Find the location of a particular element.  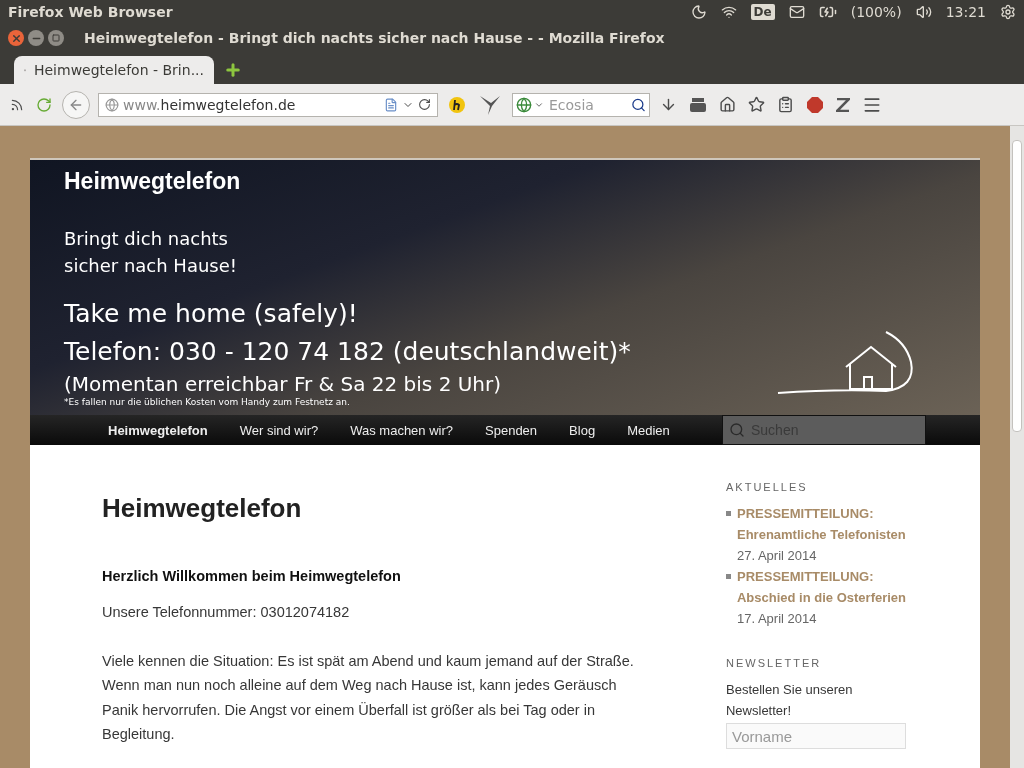

news-date: 27. April 2014 is located at coordinates (777, 556).